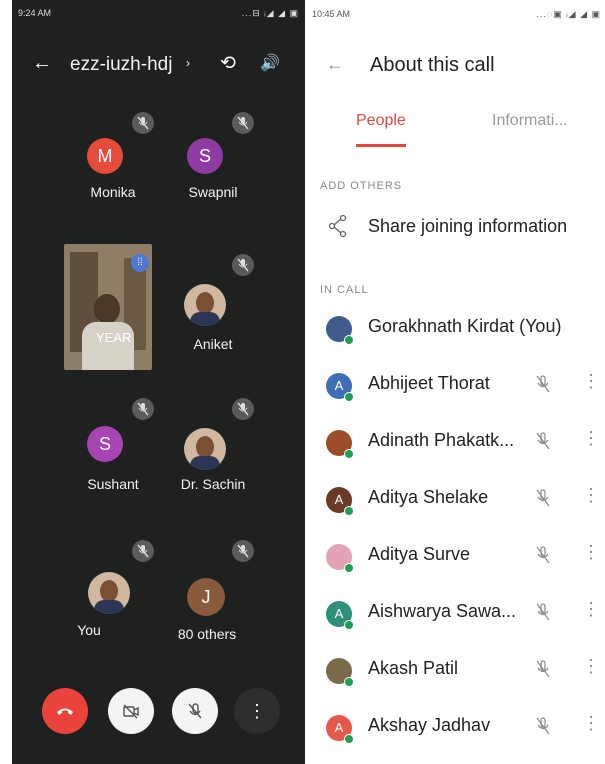  Describe the element at coordinates (381, 121) in the screenshot. I see `tab-people: People` at that location.